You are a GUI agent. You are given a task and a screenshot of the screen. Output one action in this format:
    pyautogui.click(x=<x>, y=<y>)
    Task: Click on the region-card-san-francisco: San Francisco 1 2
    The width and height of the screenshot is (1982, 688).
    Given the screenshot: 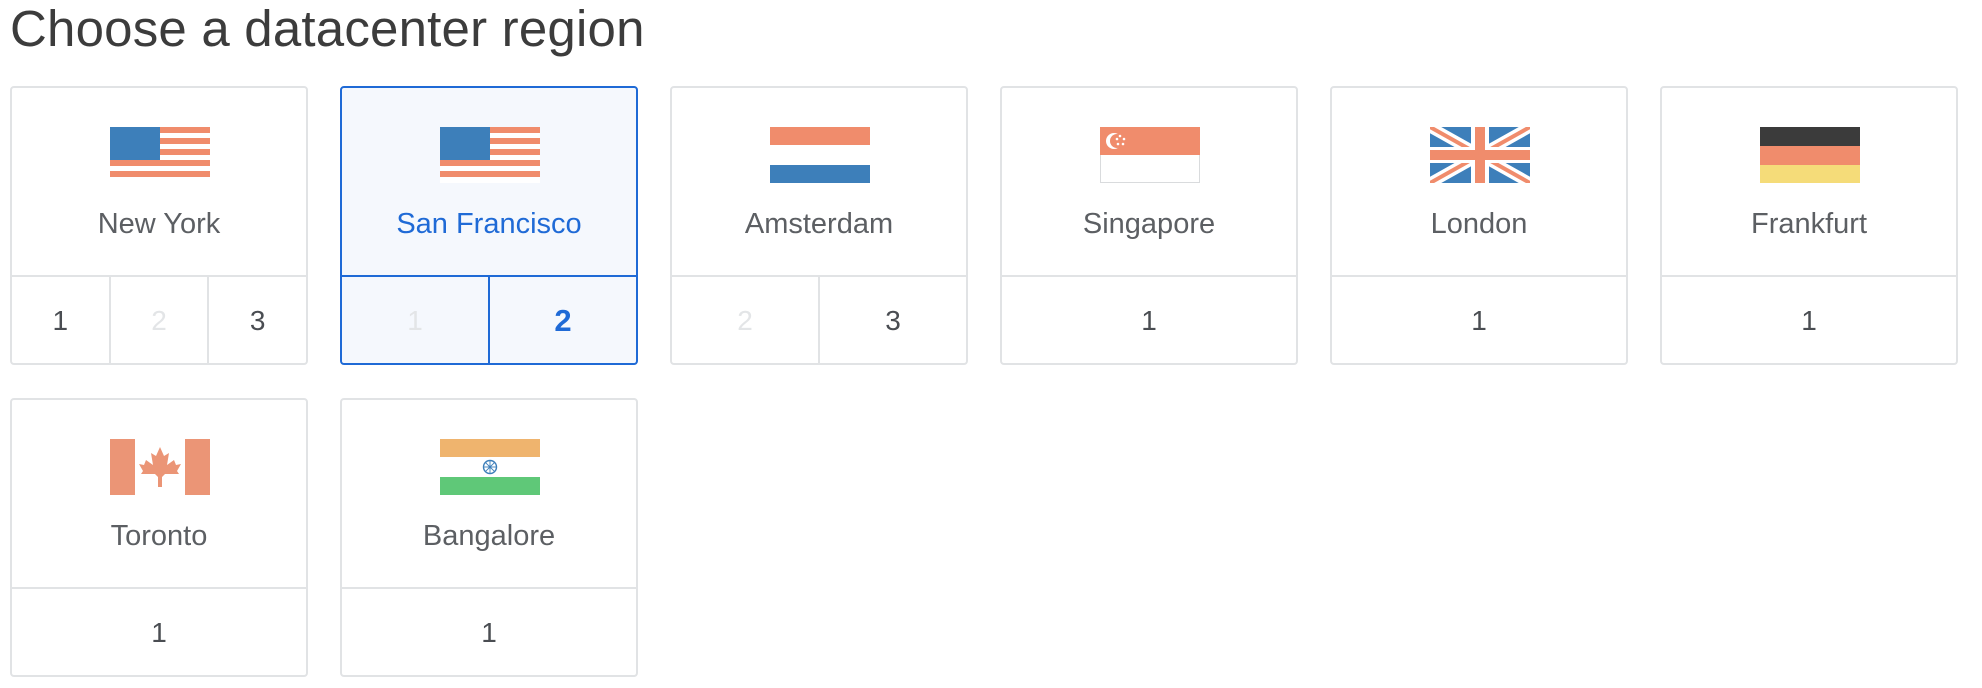 What is the action you would take?
    pyautogui.click(x=489, y=225)
    